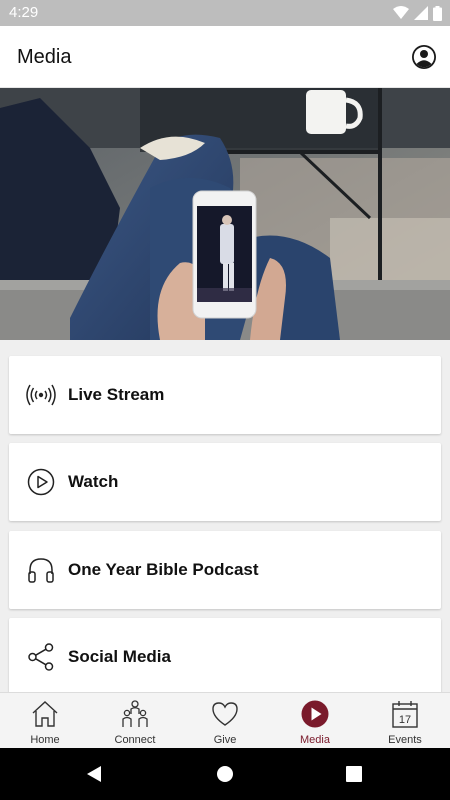  I want to click on play-icon, so click(315, 714).